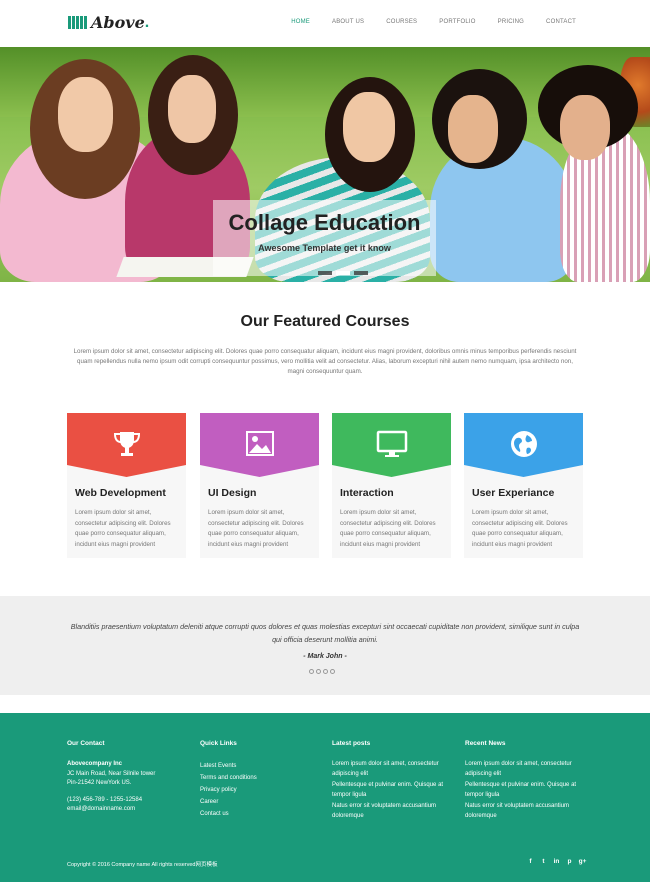 This screenshot has width=650, height=882. I want to click on nav-portfolio: PORTFOLIO, so click(457, 22).